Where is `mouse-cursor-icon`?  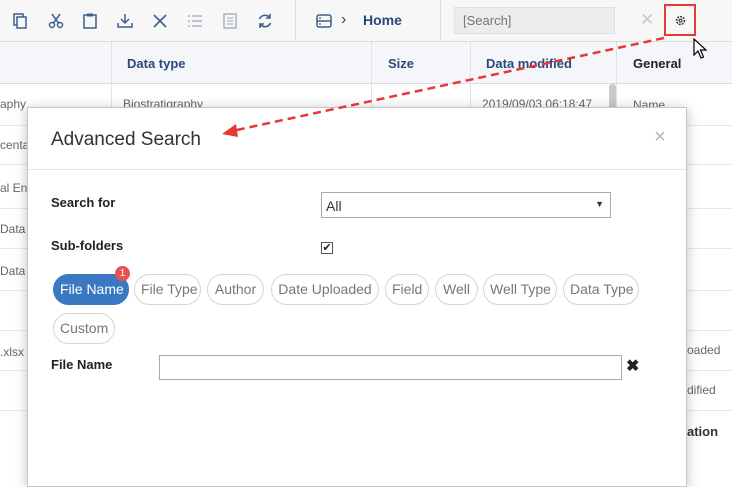
mouse-cursor-icon is located at coordinates (700, 48).